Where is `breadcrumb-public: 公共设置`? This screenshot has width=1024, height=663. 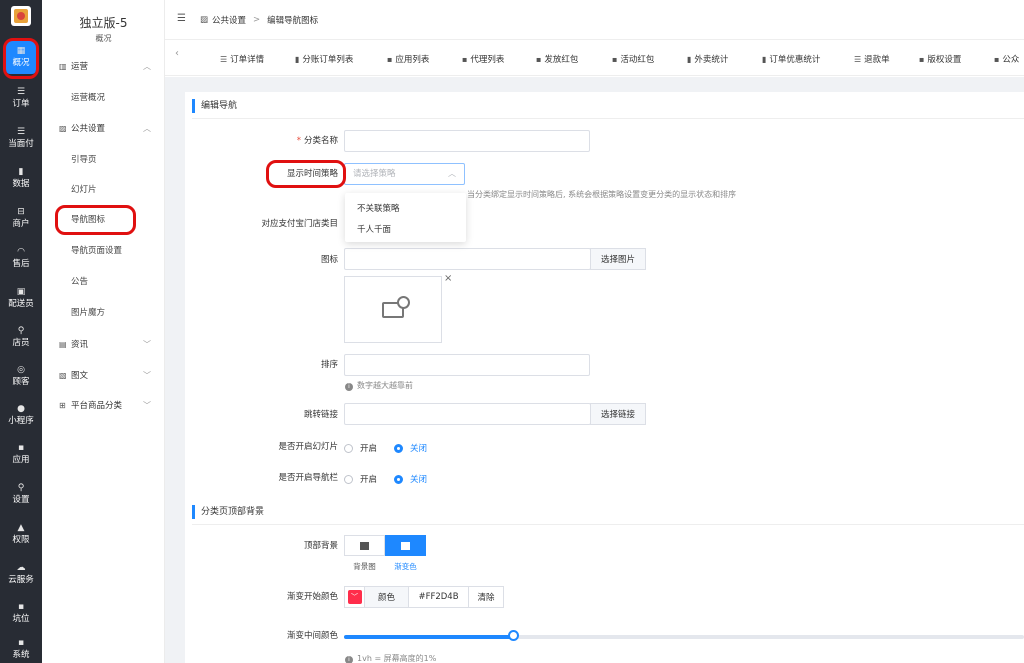 breadcrumb-public: 公共设置 is located at coordinates (229, 20).